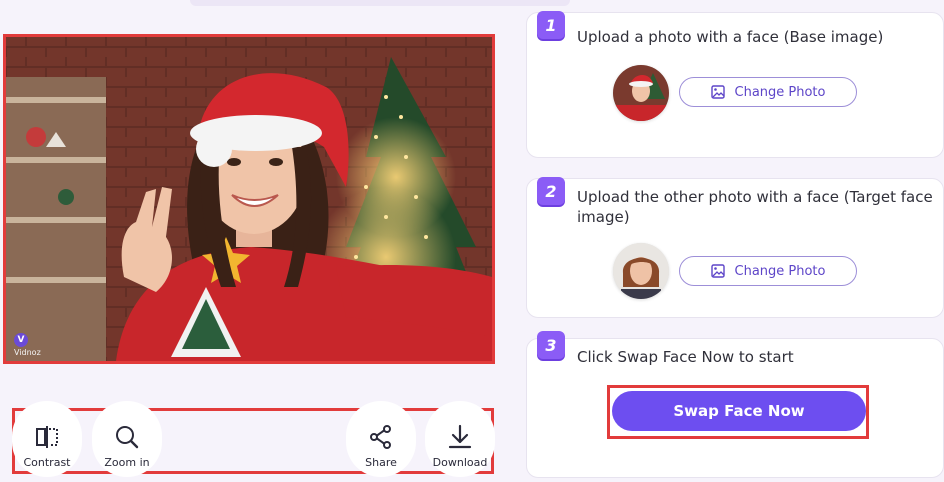 The image size is (944, 482). I want to click on share-button: Share, so click(381, 439).